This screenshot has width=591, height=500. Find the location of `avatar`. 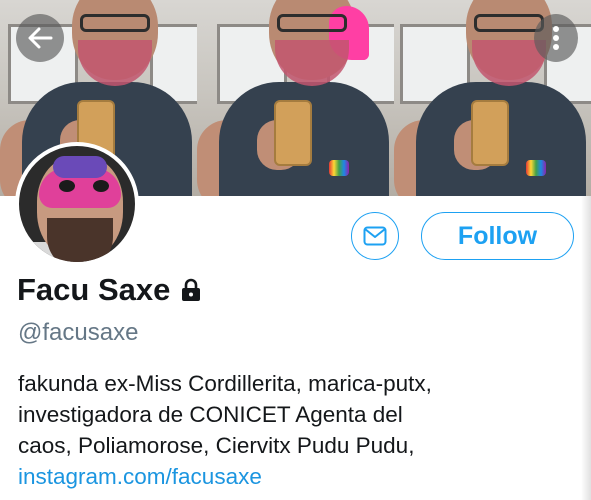

avatar is located at coordinates (77, 204).